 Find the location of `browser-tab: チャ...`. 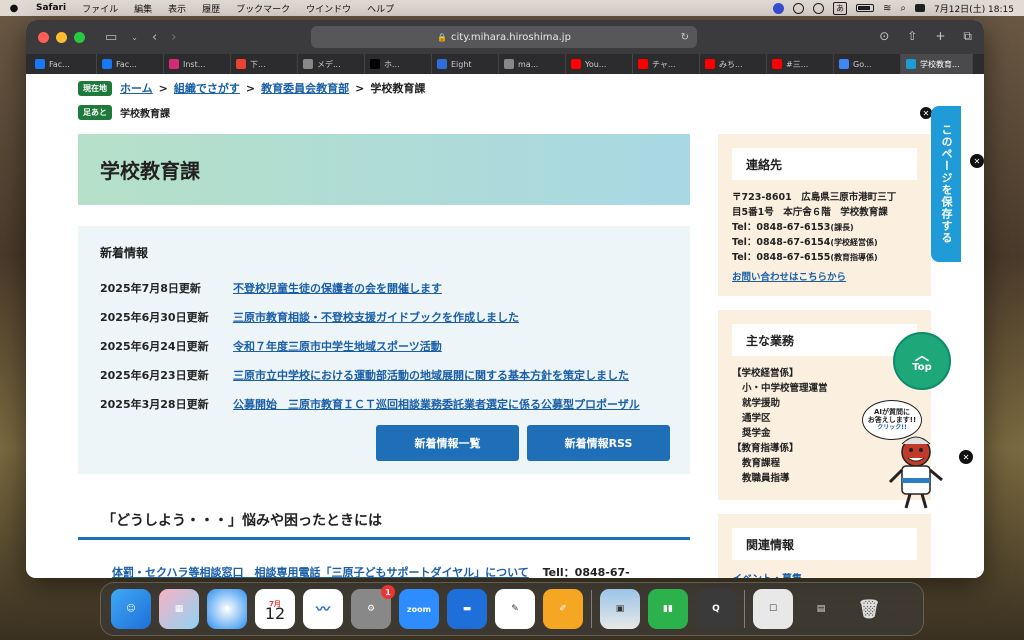

browser-tab: チャ... is located at coordinates (666, 64).